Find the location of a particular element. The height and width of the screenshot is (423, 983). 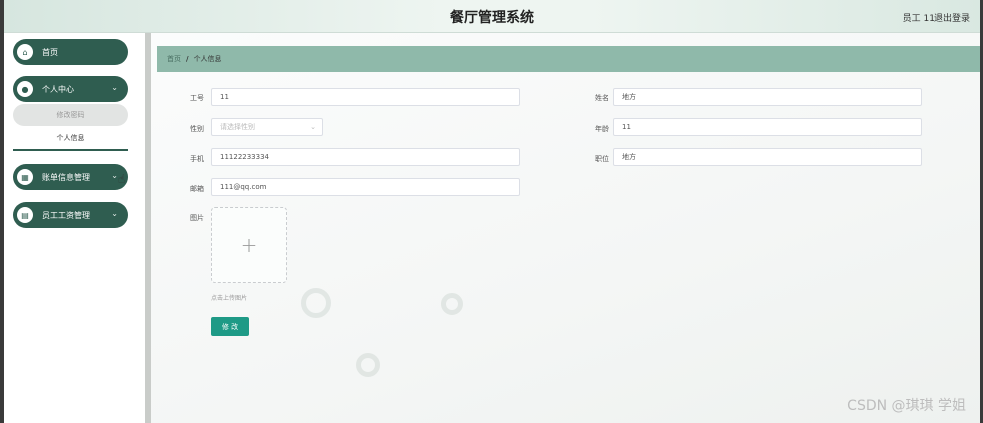

gender-select-placeholder: 请选择性别 is located at coordinates (237, 127).